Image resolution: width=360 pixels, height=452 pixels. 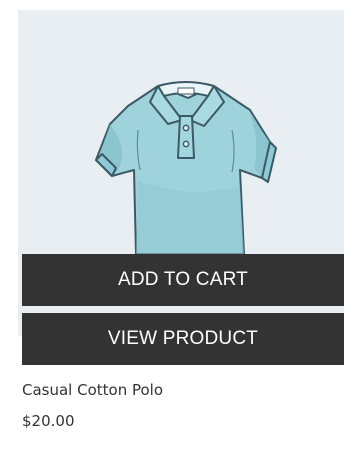 I want to click on product-name: Casual Cotton Polo, so click(x=92, y=390).